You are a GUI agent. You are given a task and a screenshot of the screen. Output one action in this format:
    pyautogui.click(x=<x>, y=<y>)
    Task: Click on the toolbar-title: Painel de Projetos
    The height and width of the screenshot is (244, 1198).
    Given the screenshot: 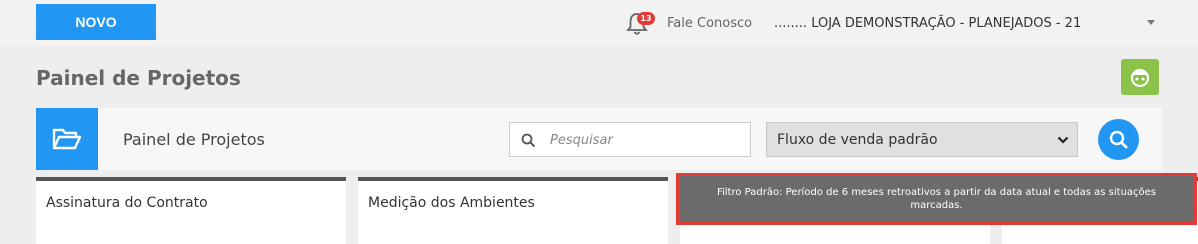 What is the action you would take?
    pyautogui.click(x=194, y=139)
    